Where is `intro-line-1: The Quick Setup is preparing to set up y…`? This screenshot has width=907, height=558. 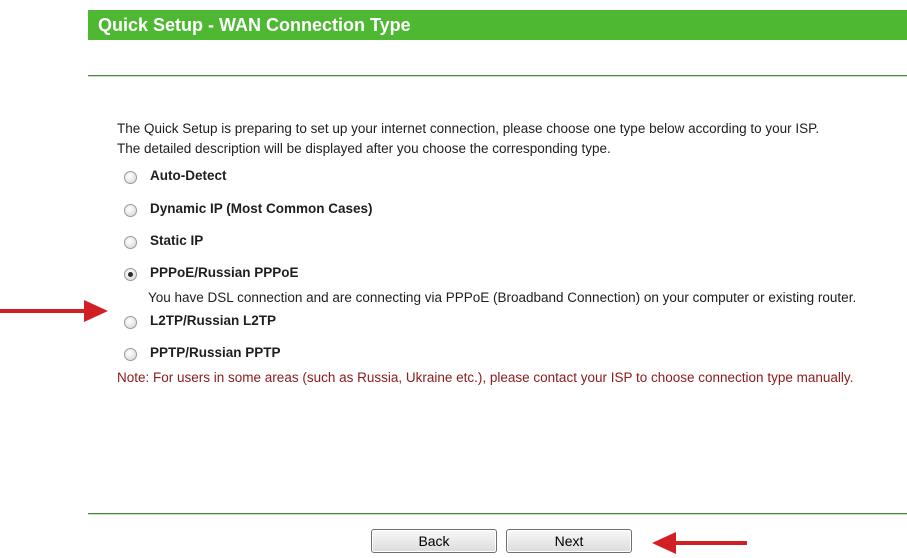
intro-line-1: The Quick Setup is preparing to set up y… is located at coordinates (468, 128).